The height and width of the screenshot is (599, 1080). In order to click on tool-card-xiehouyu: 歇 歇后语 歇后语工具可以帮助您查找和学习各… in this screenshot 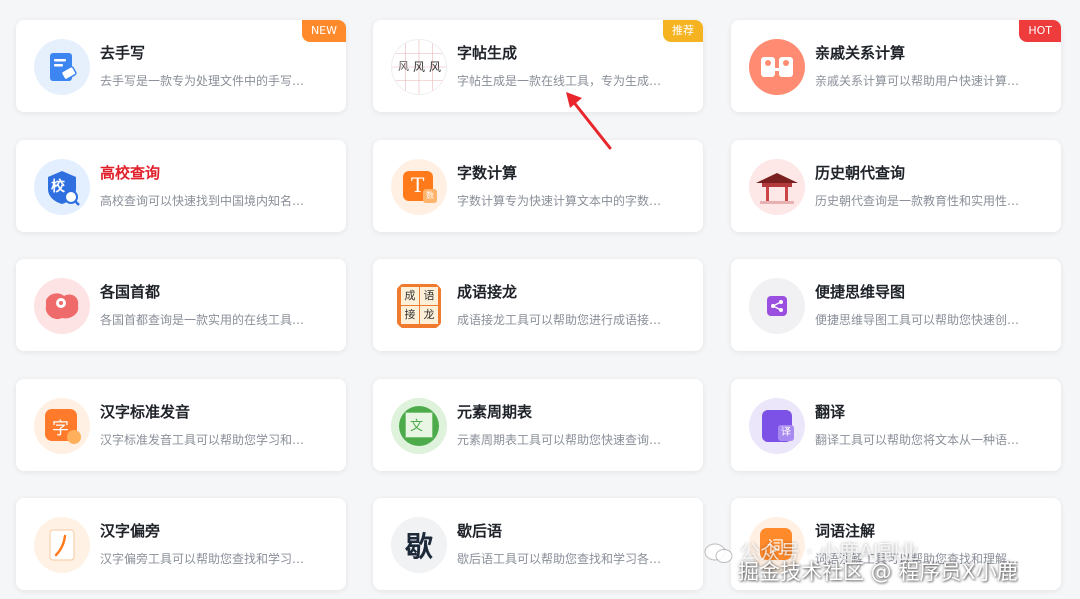, I will do `click(538, 544)`.